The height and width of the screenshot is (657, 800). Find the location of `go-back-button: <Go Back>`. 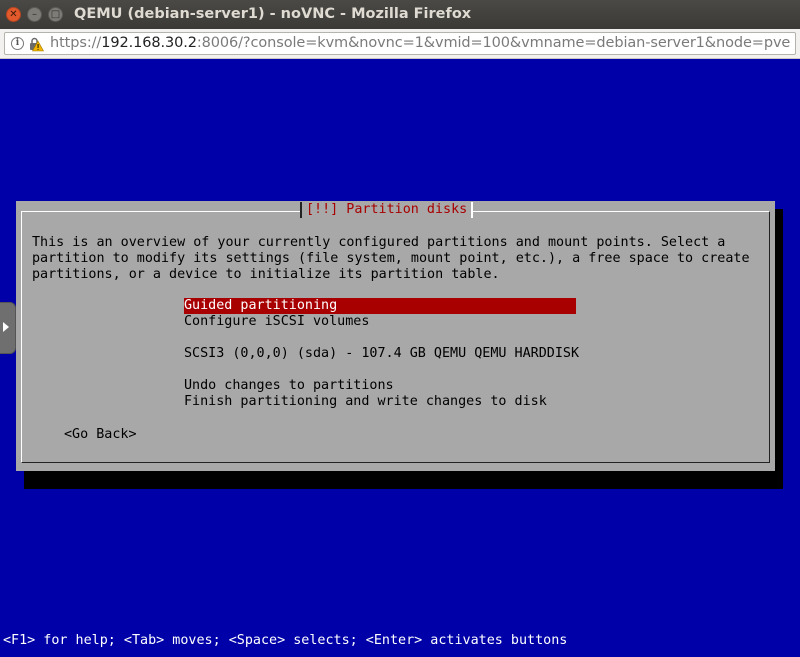

go-back-button: <Go Back> is located at coordinates (100, 435).